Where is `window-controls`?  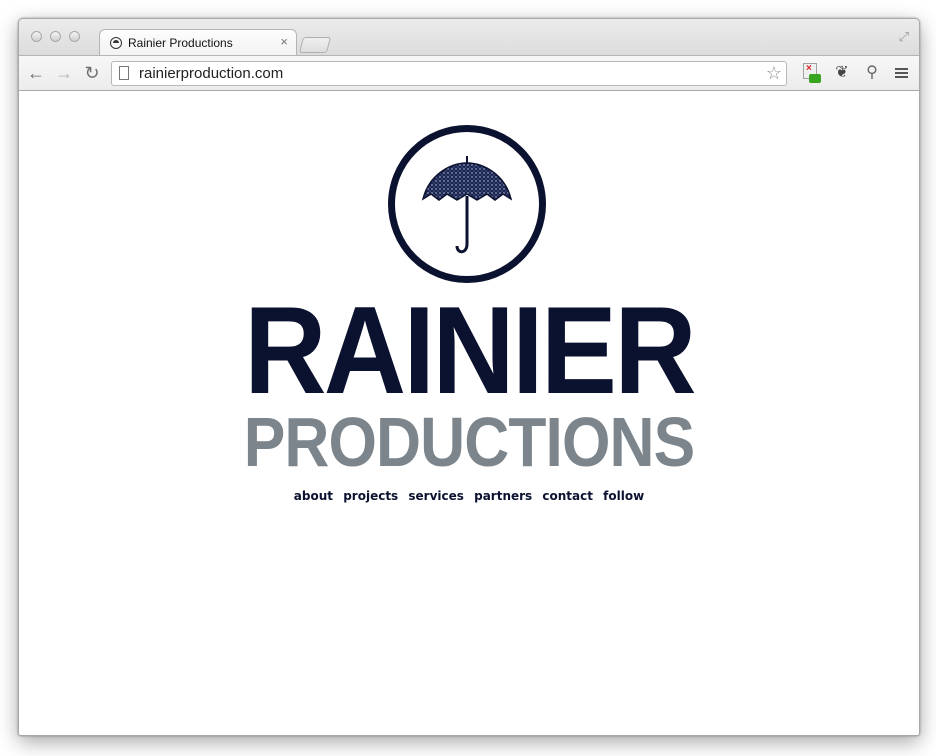 window-controls is located at coordinates (55, 36).